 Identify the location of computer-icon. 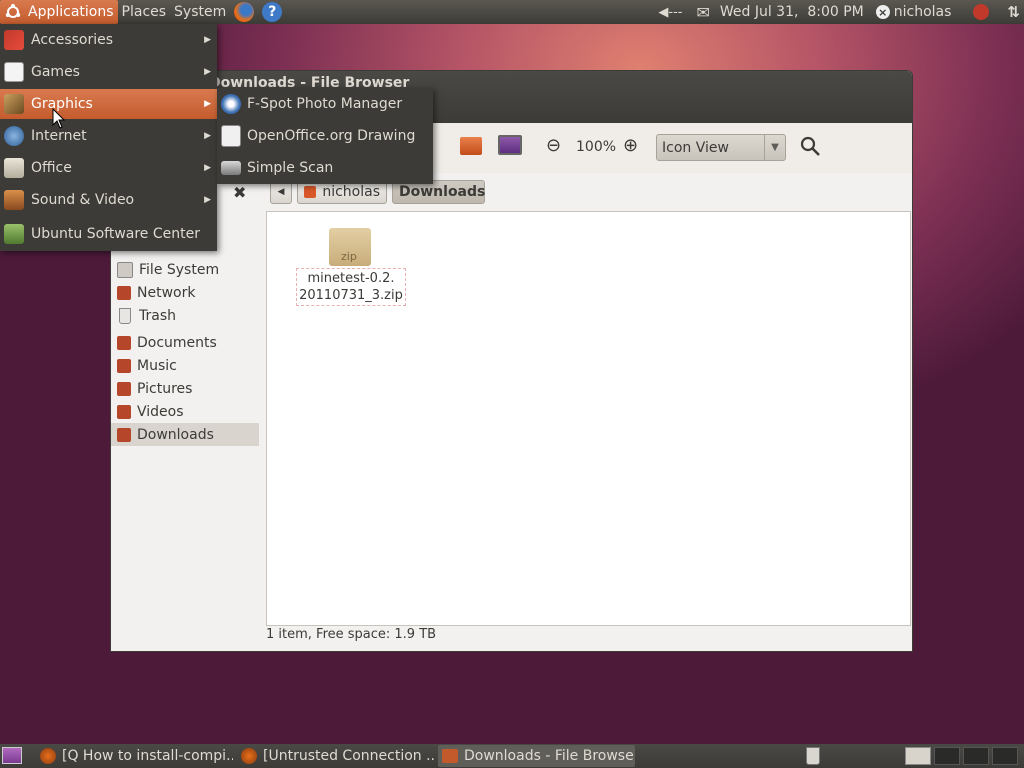
(510, 145).